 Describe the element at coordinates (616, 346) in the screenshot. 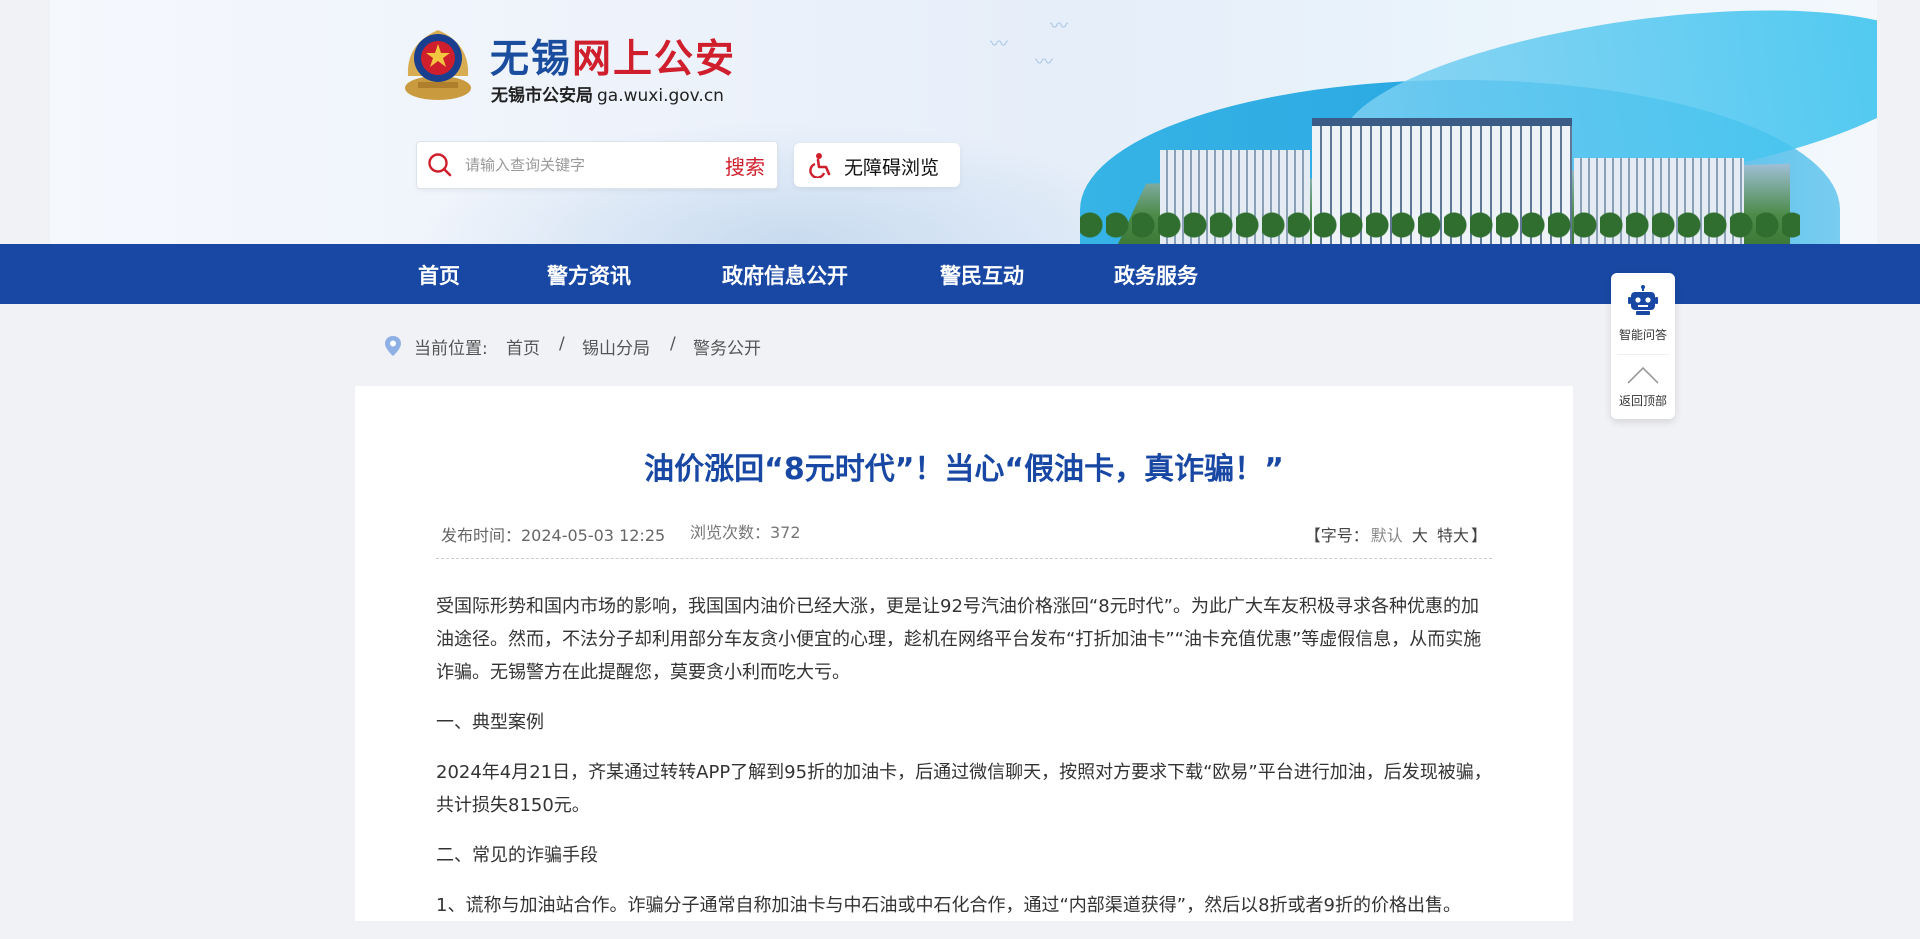

I see `breadcrumb-branch: 锡山分局` at that location.